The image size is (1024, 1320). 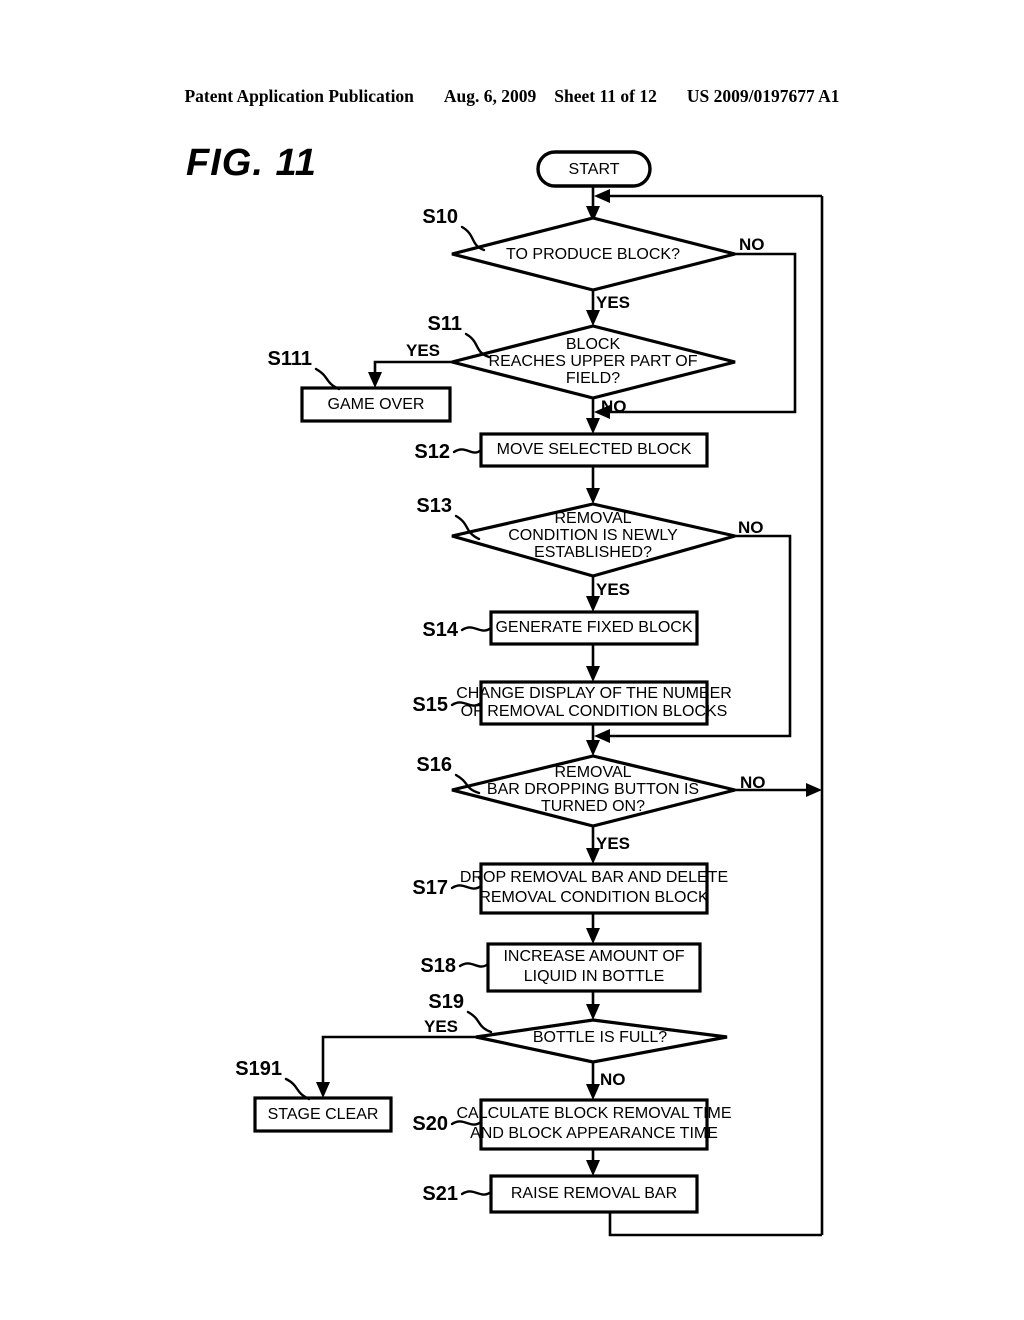 I want to click on branch-label-s13-no: NO, so click(x=751, y=527).